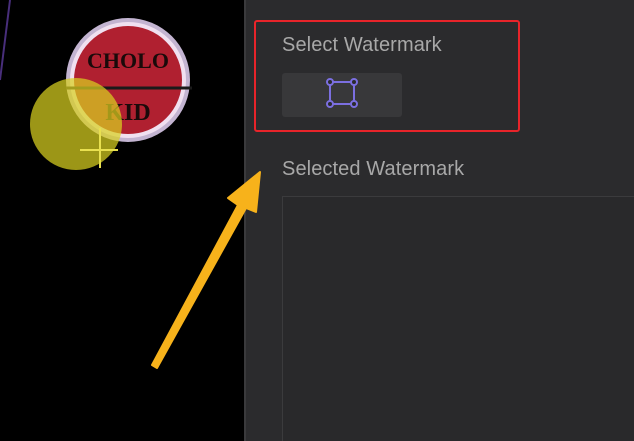  What do you see at coordinates (128, 60) in the screenshot?
I see `logo-text-top: CHOLO` at bounding box center [128, 60].